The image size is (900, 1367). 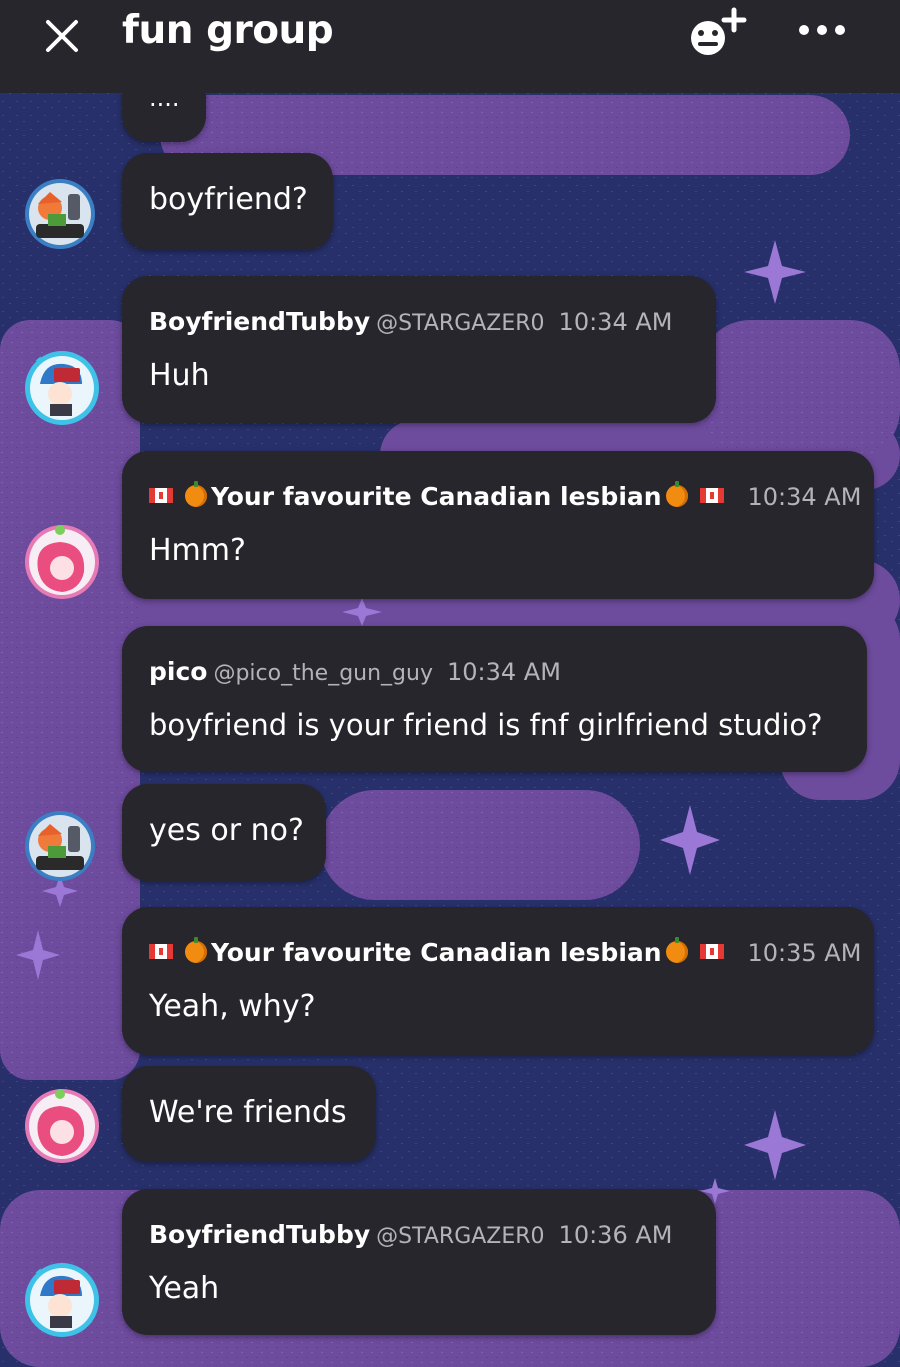 I want to click on message-bubble: yes or no?, so click(x=224, y=832).